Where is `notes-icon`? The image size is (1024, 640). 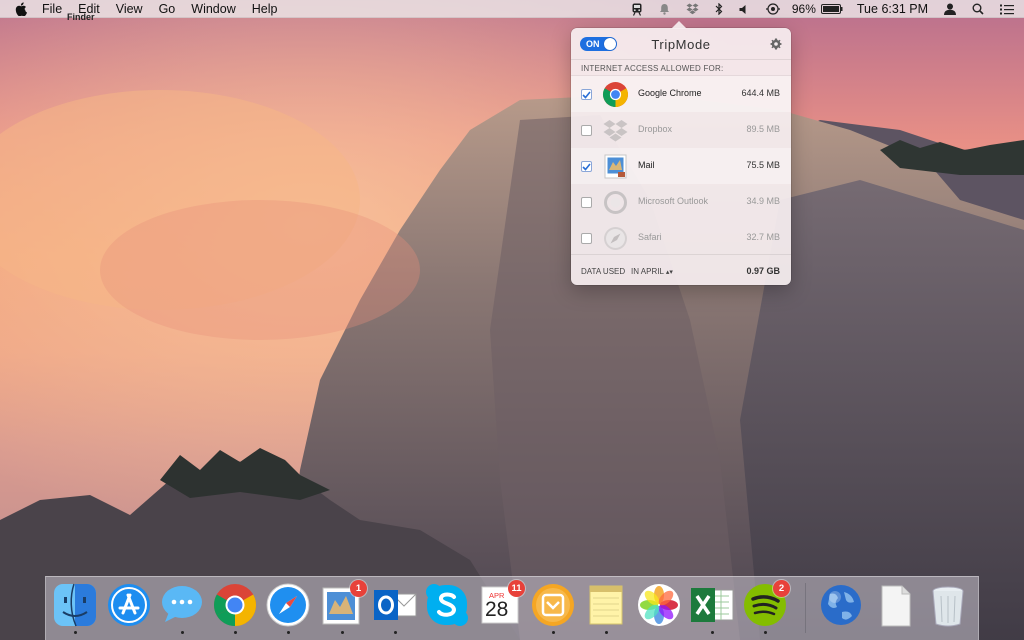
notes-icon is located at coordinates (606, 605).